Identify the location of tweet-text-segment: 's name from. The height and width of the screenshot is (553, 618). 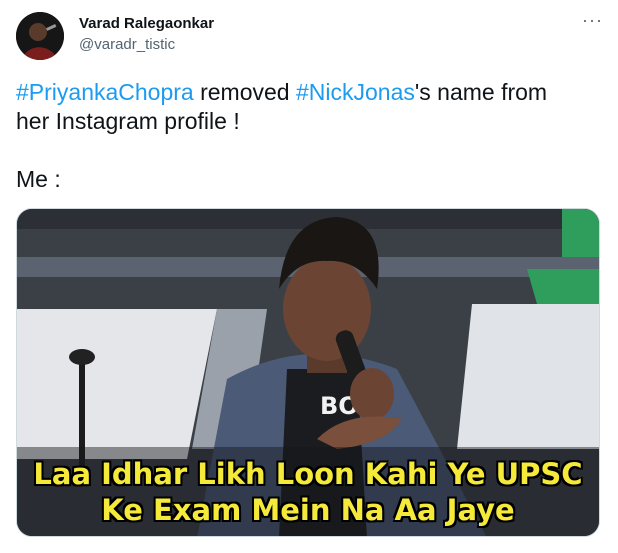
(481, 92).